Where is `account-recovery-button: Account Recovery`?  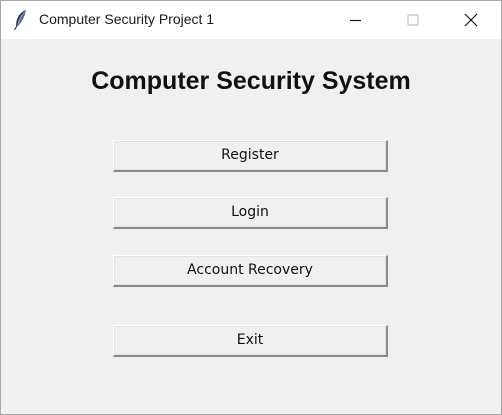
account-recovery-button: Account Recovery is located at coordinates (250, 271).